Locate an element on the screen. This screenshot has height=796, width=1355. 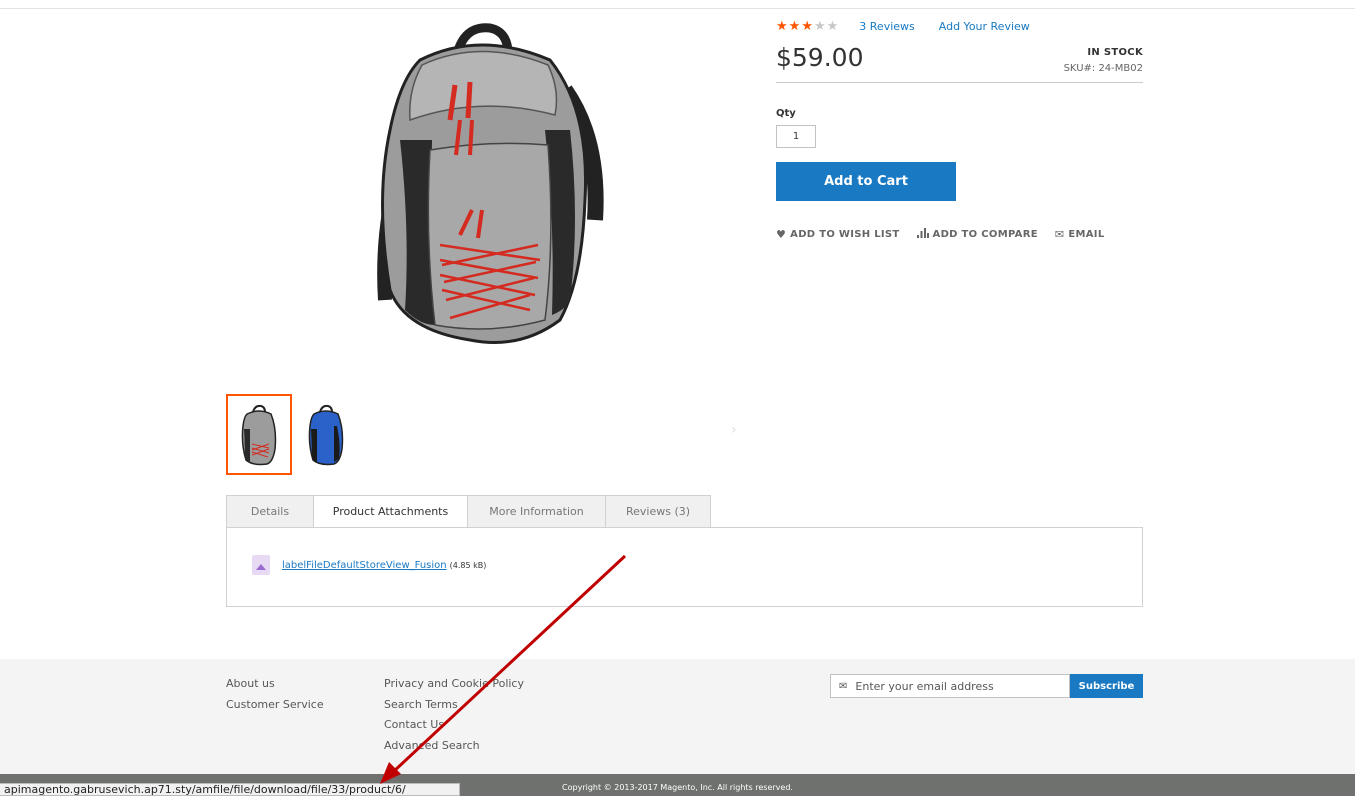
product-price: $59.00 is located at coordinates (820, 57).